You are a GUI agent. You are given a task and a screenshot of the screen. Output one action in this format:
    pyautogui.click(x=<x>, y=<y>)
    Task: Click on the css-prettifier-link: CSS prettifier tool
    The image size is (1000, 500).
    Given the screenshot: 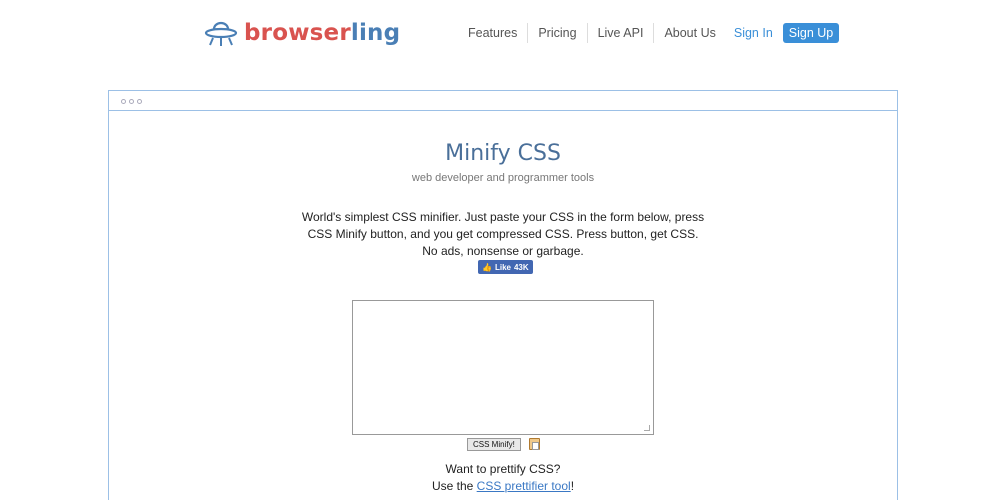 What is the action you would take?
    pyautogui.click(x=524, y=486)
    